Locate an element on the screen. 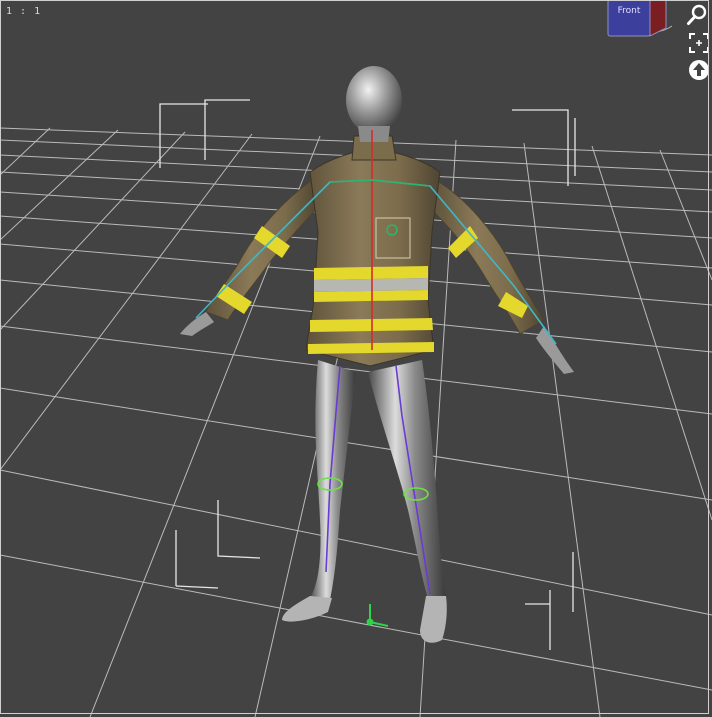 Image resolution: width=712 pixels, height=717 pixels. view-cube: Front is located at coordinates (639, 20).